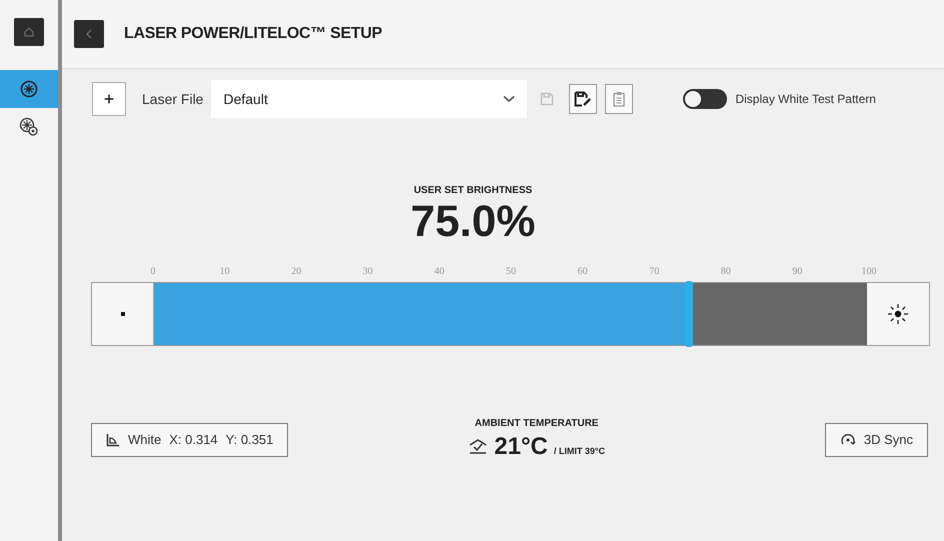 This screenshot has height=541, width=944. I want to click on chart-icon, so click(113, 439).